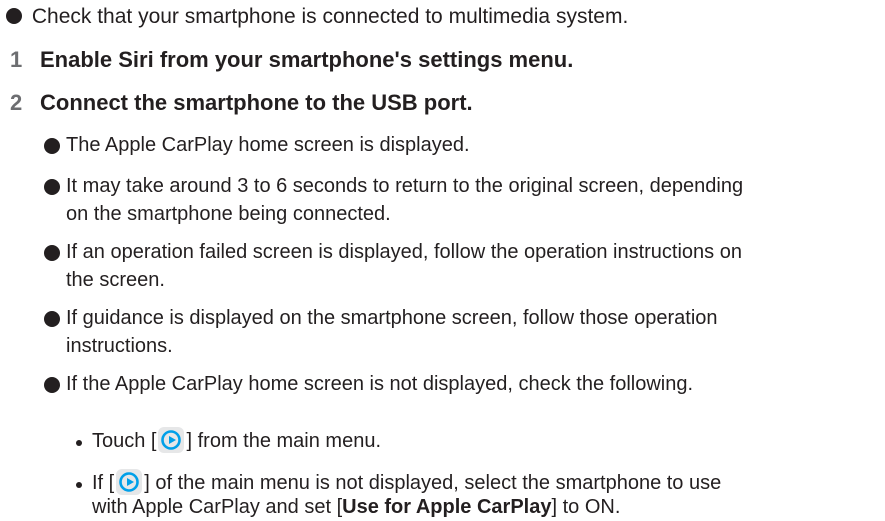  What do you see at coordinates (284, 441) in the screenshot?
I see `check-touch-suffix: ] from the main menu.` at bounding box center [284, 441].